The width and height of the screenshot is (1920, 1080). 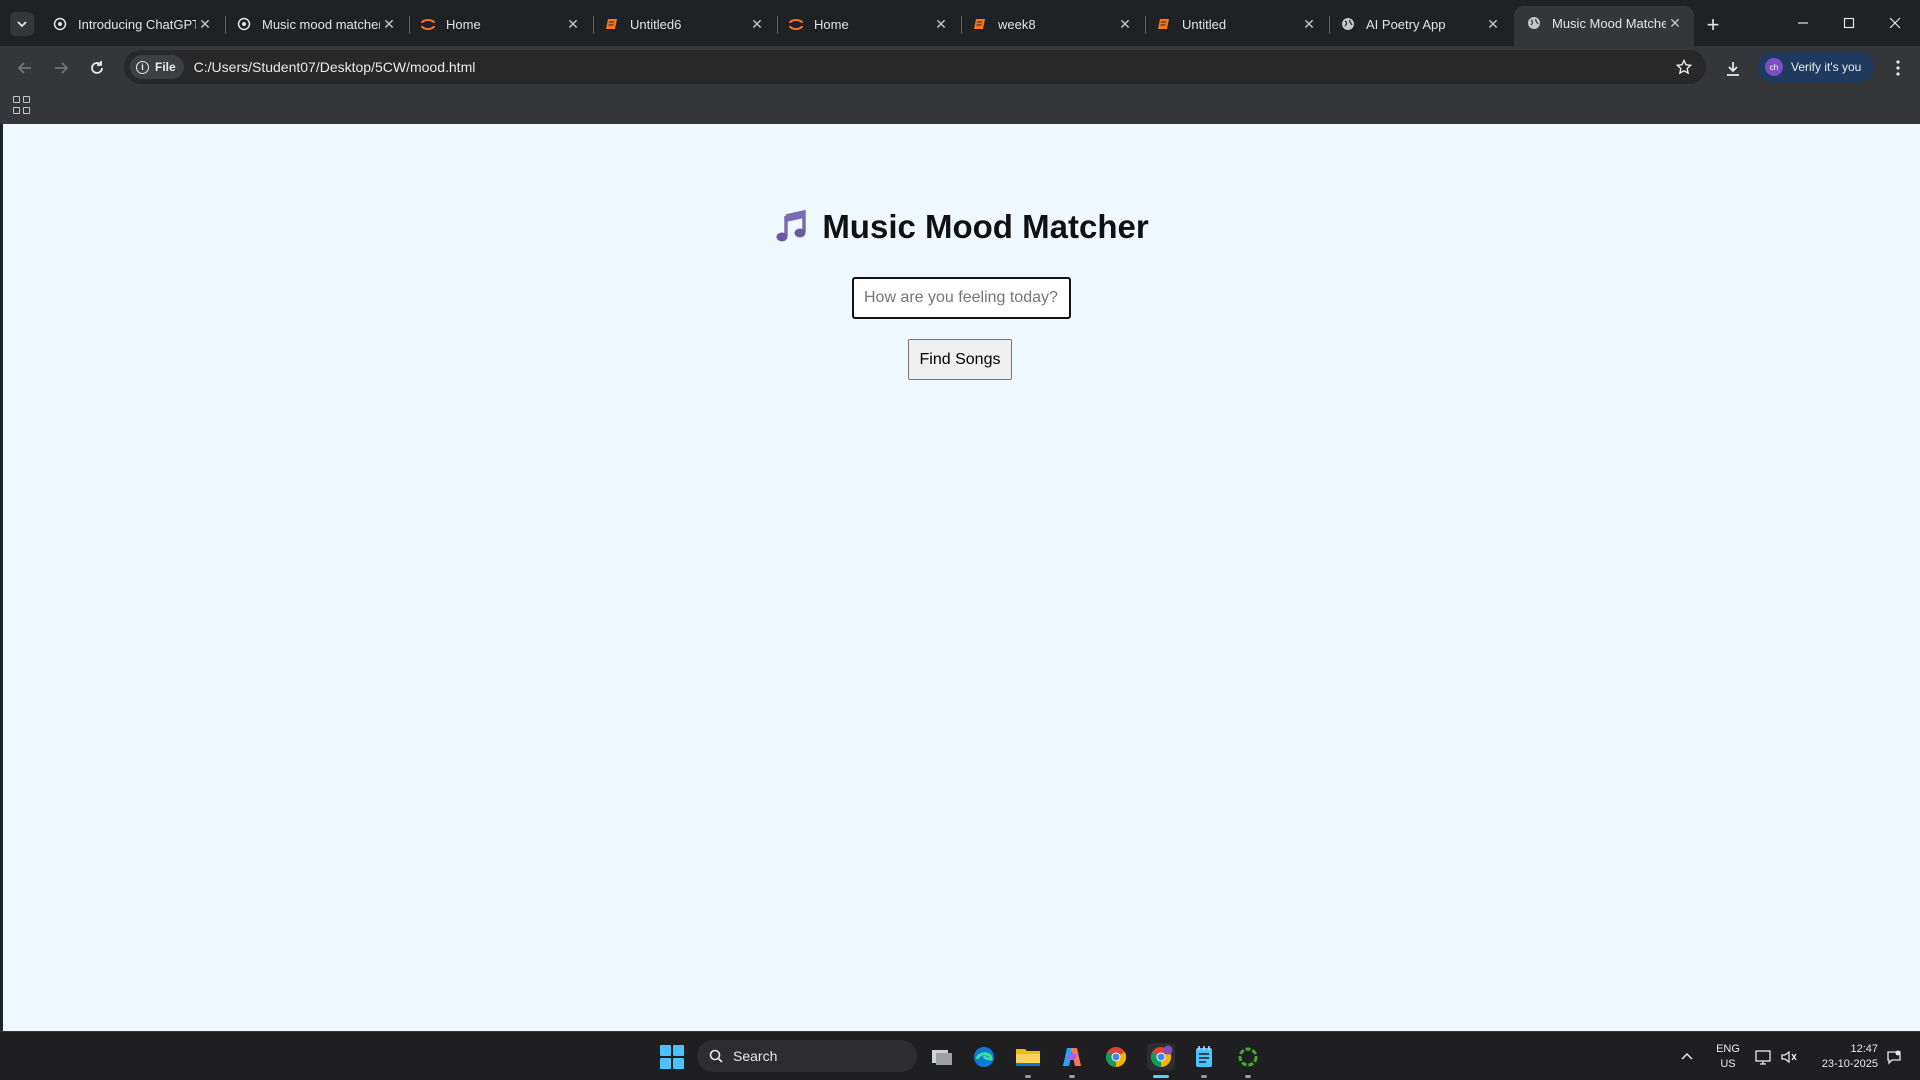 I want to click on tab-ai-poetry-app: AI Poetry App ✕, so click(x=1420, y=24).